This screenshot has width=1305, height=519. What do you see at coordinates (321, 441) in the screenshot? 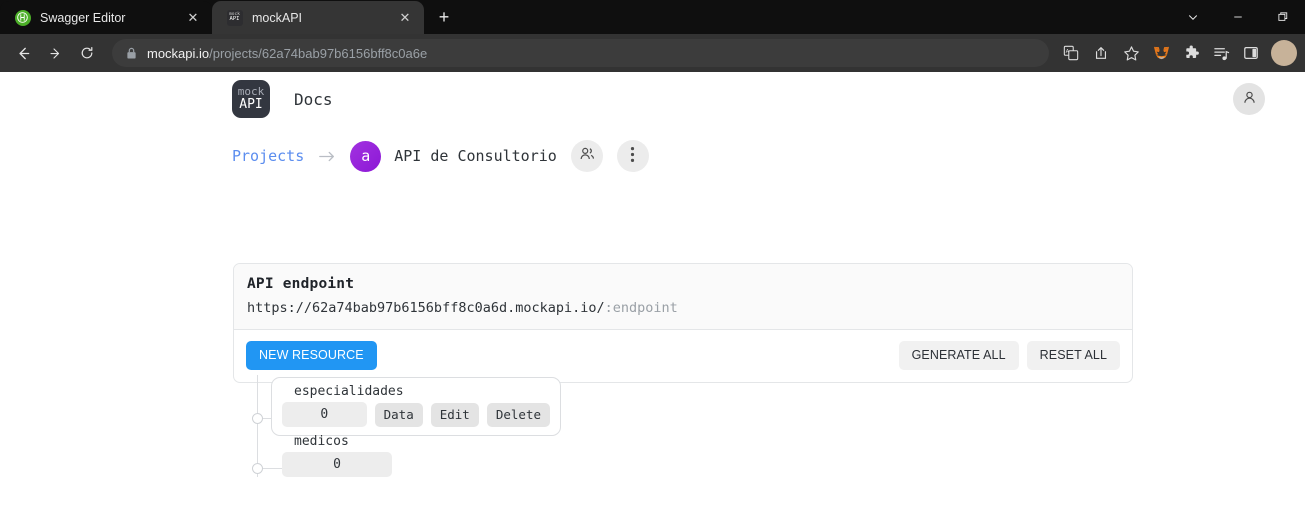
I see `resource-name: medicos` at bounding box center [321, 441].